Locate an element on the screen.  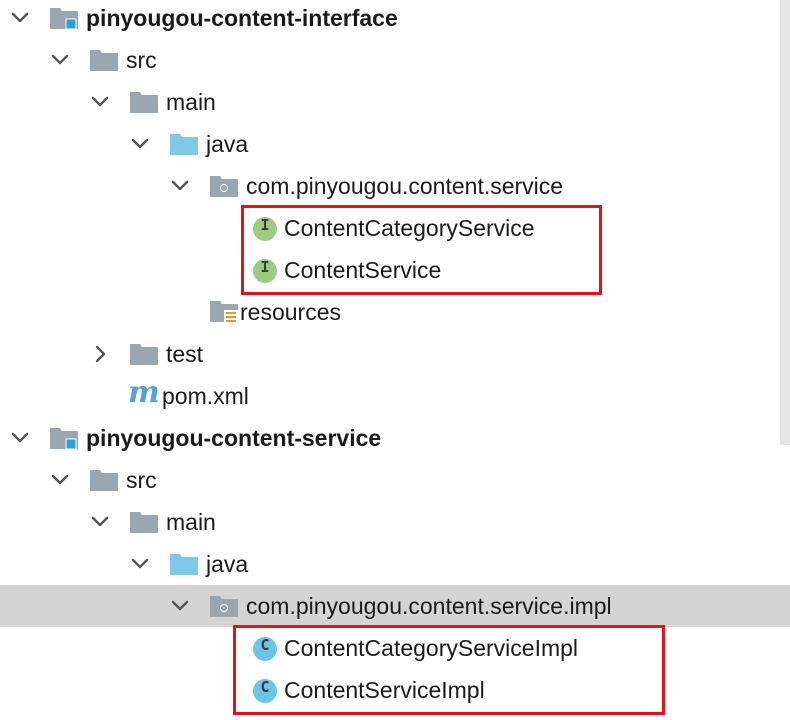
resources-folder-icon is located at coordinates (224, 314).